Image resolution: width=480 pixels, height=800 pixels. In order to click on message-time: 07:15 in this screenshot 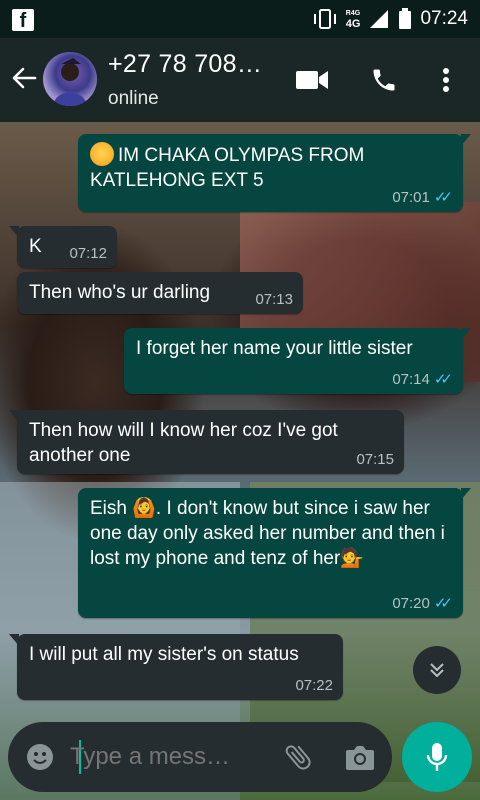, I will do `click(375, 459)`.